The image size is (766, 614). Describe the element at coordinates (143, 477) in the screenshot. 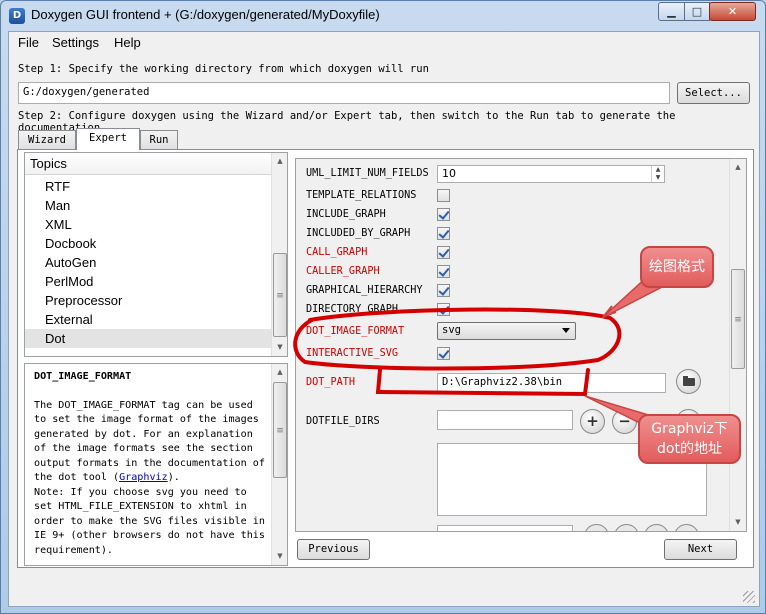

I see `graphviz-link: Graphviz` at that location.